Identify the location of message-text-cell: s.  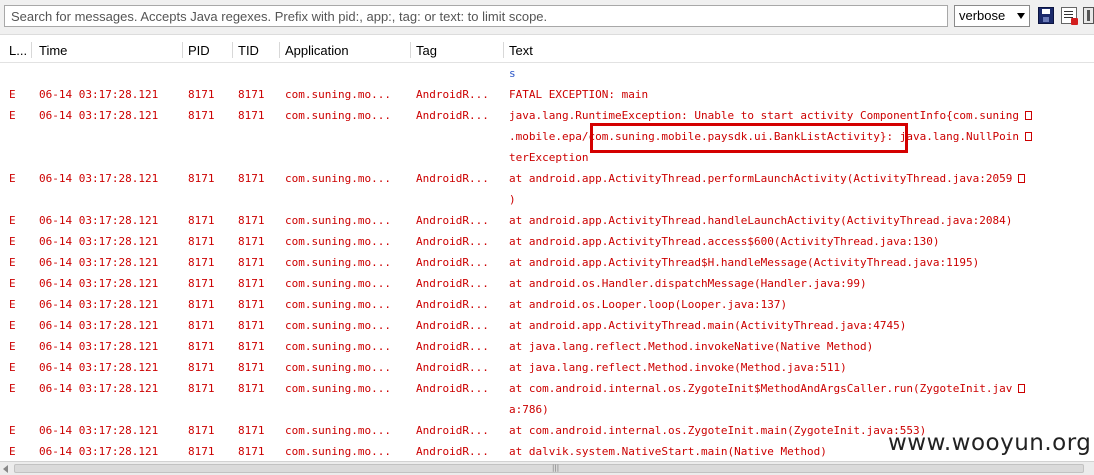
(512, 73).